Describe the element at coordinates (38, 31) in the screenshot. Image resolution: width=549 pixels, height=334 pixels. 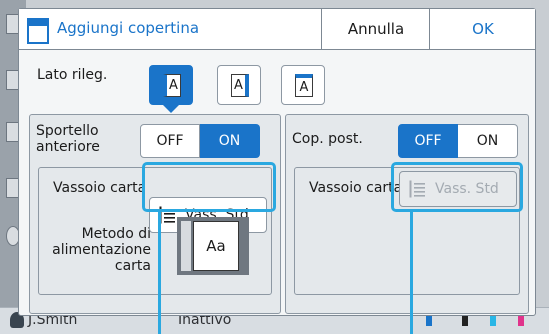
I see `cover-icon` at that location.